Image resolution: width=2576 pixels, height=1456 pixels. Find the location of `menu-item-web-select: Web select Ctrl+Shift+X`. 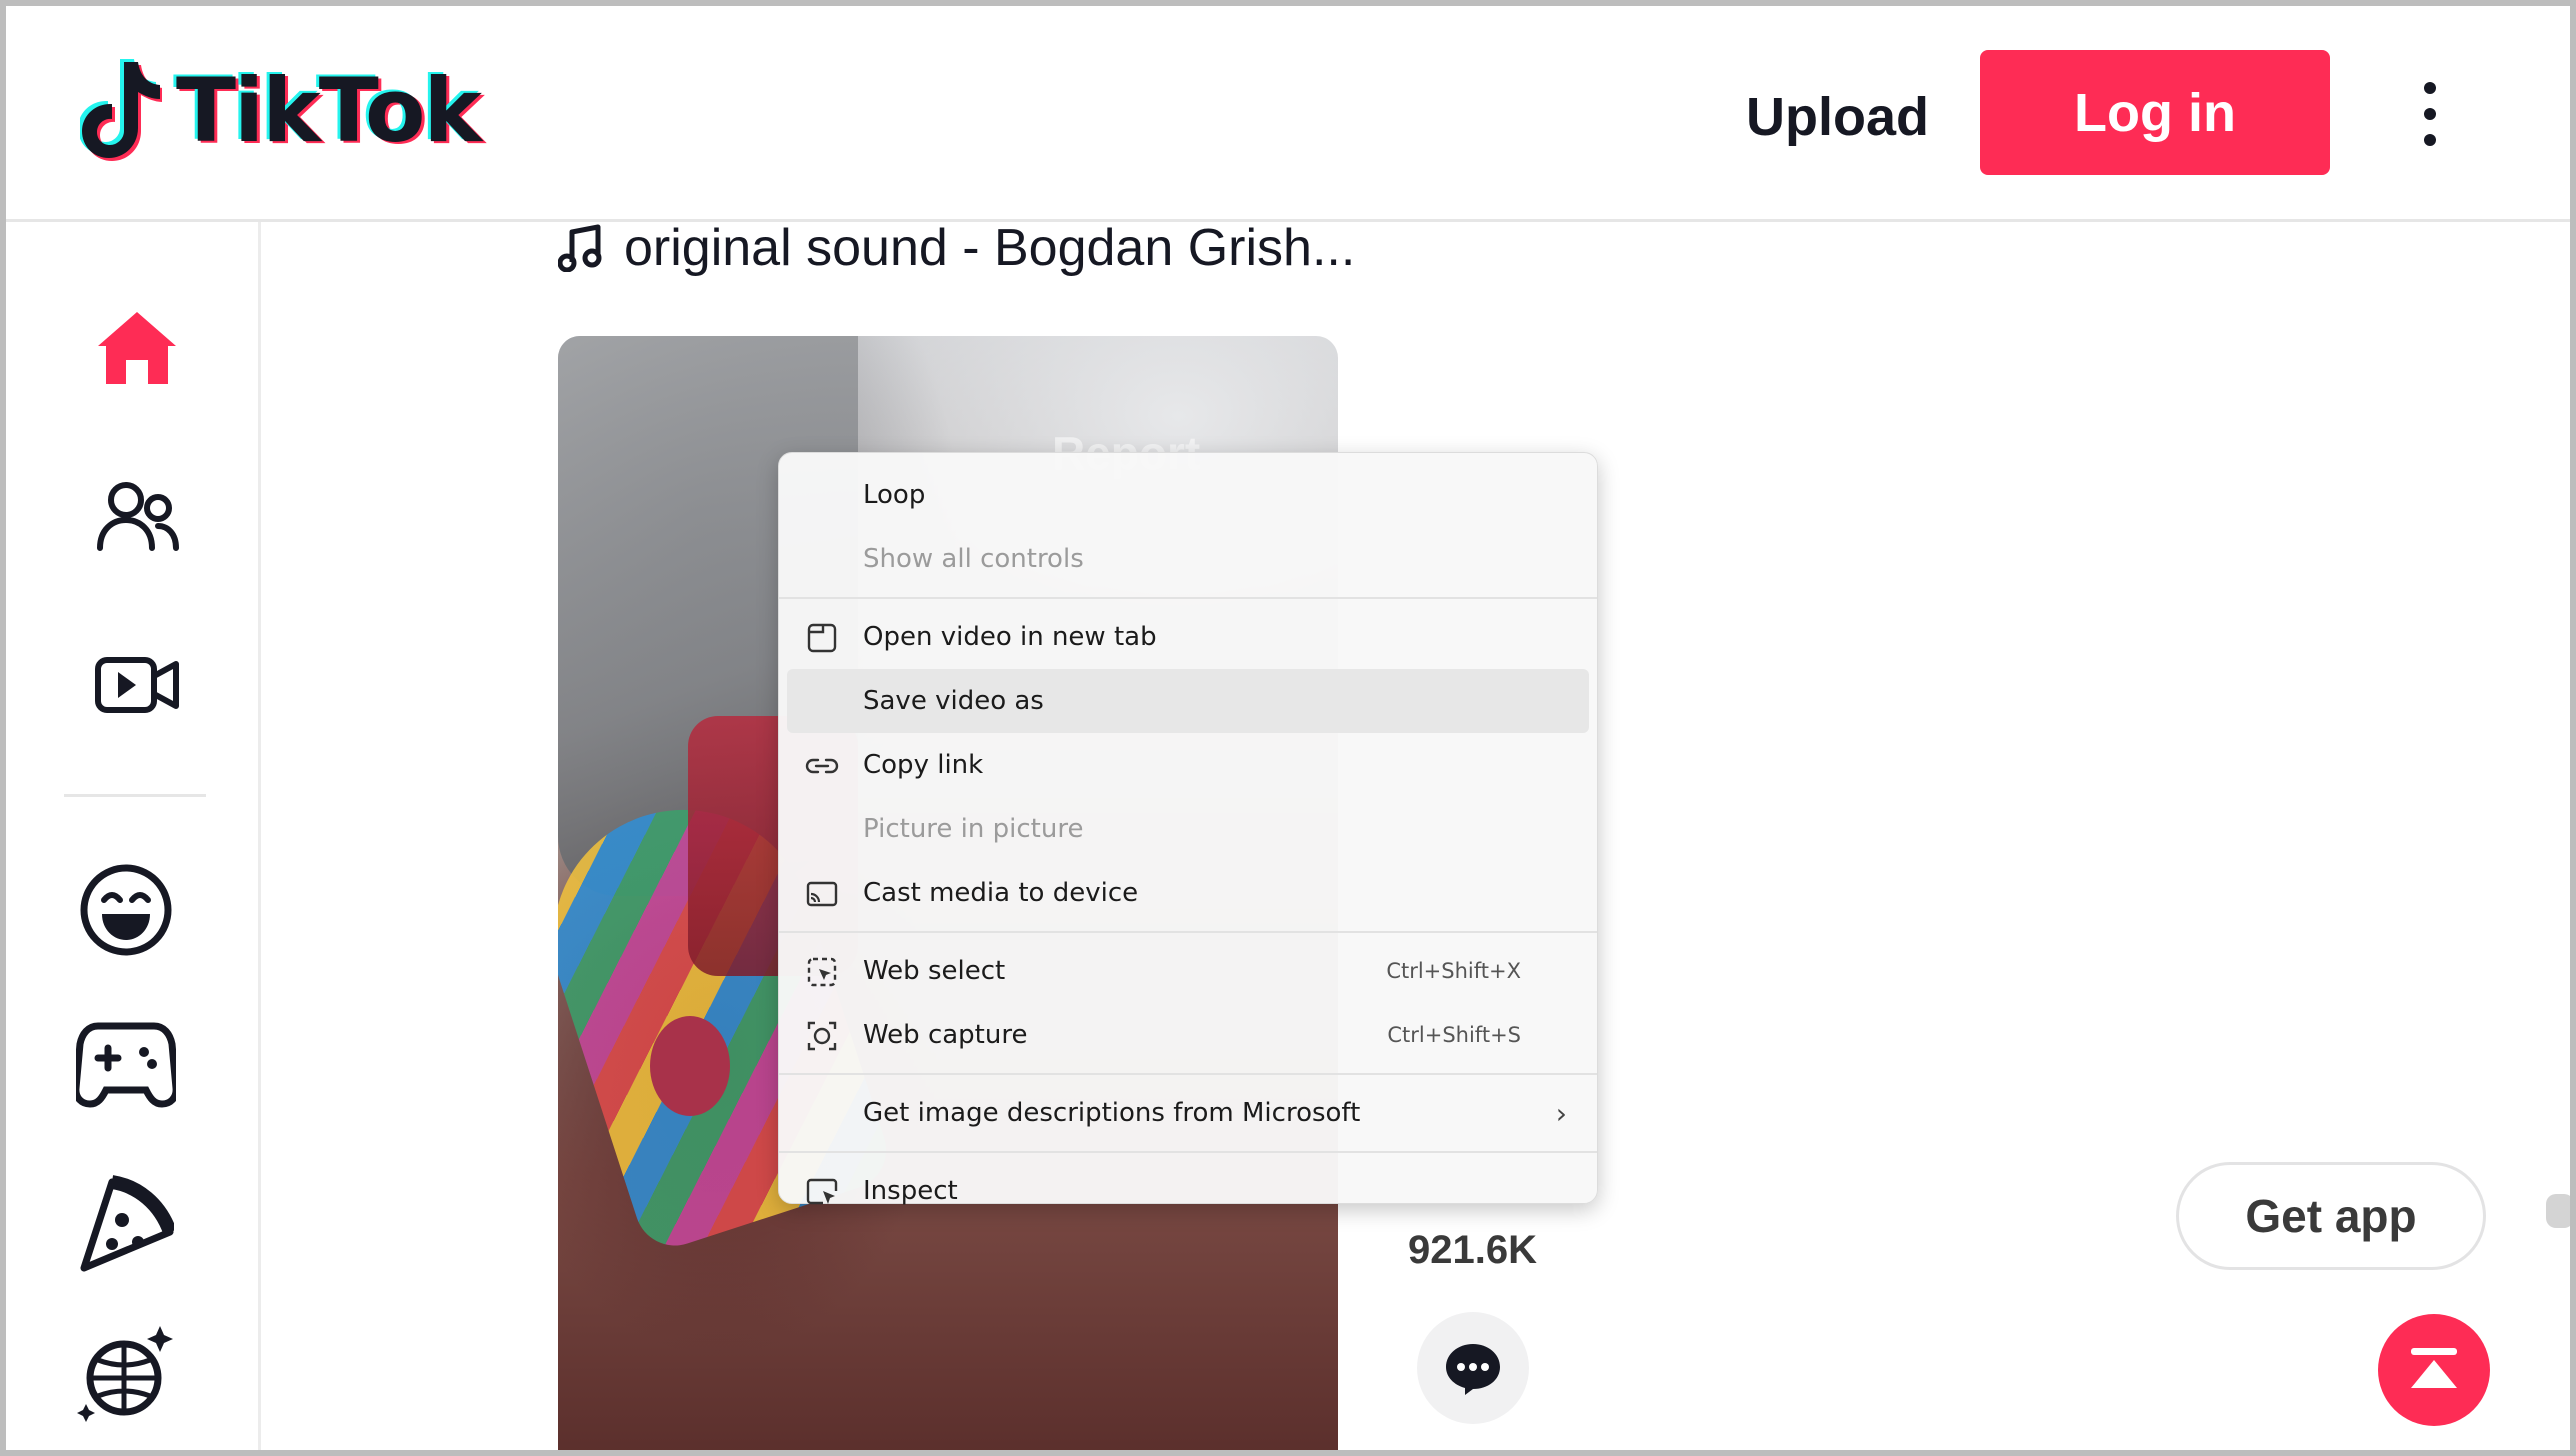

menu-item-web-select: Web select Ctrl+Shift+X is located at coordinates (1188, 971).